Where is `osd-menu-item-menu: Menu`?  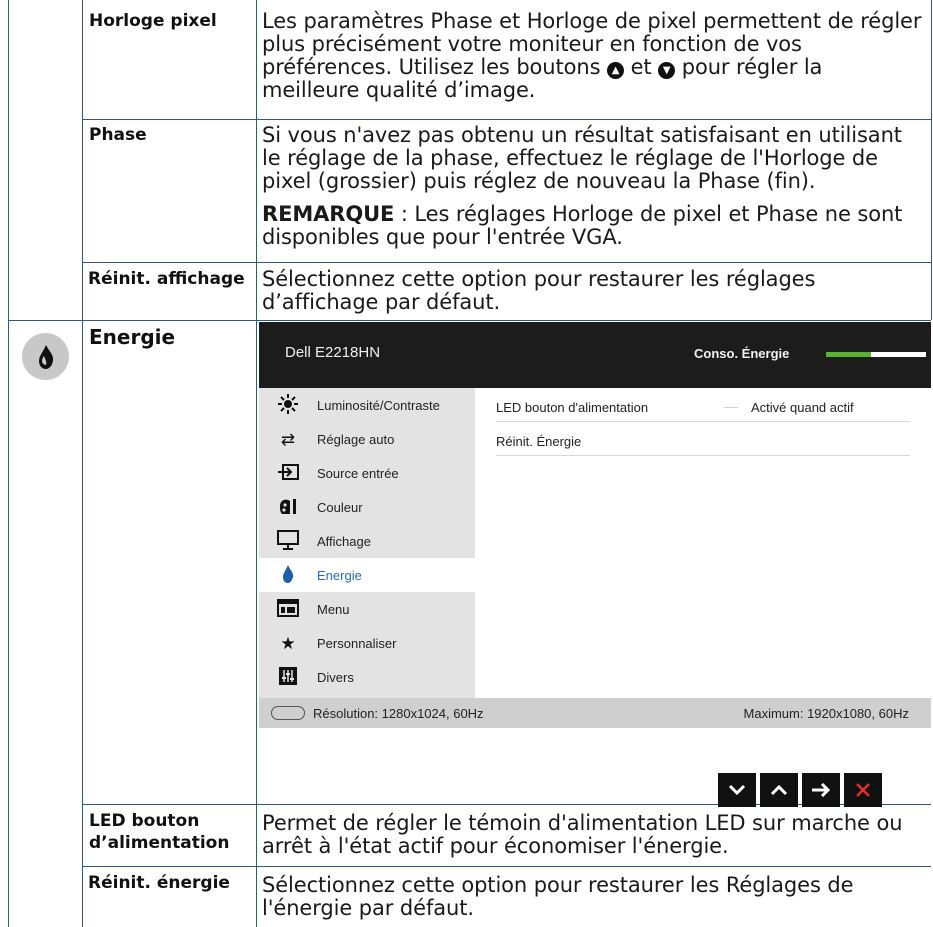
osd-menu-item-menu: Menu is located at coordinates (367, 609).